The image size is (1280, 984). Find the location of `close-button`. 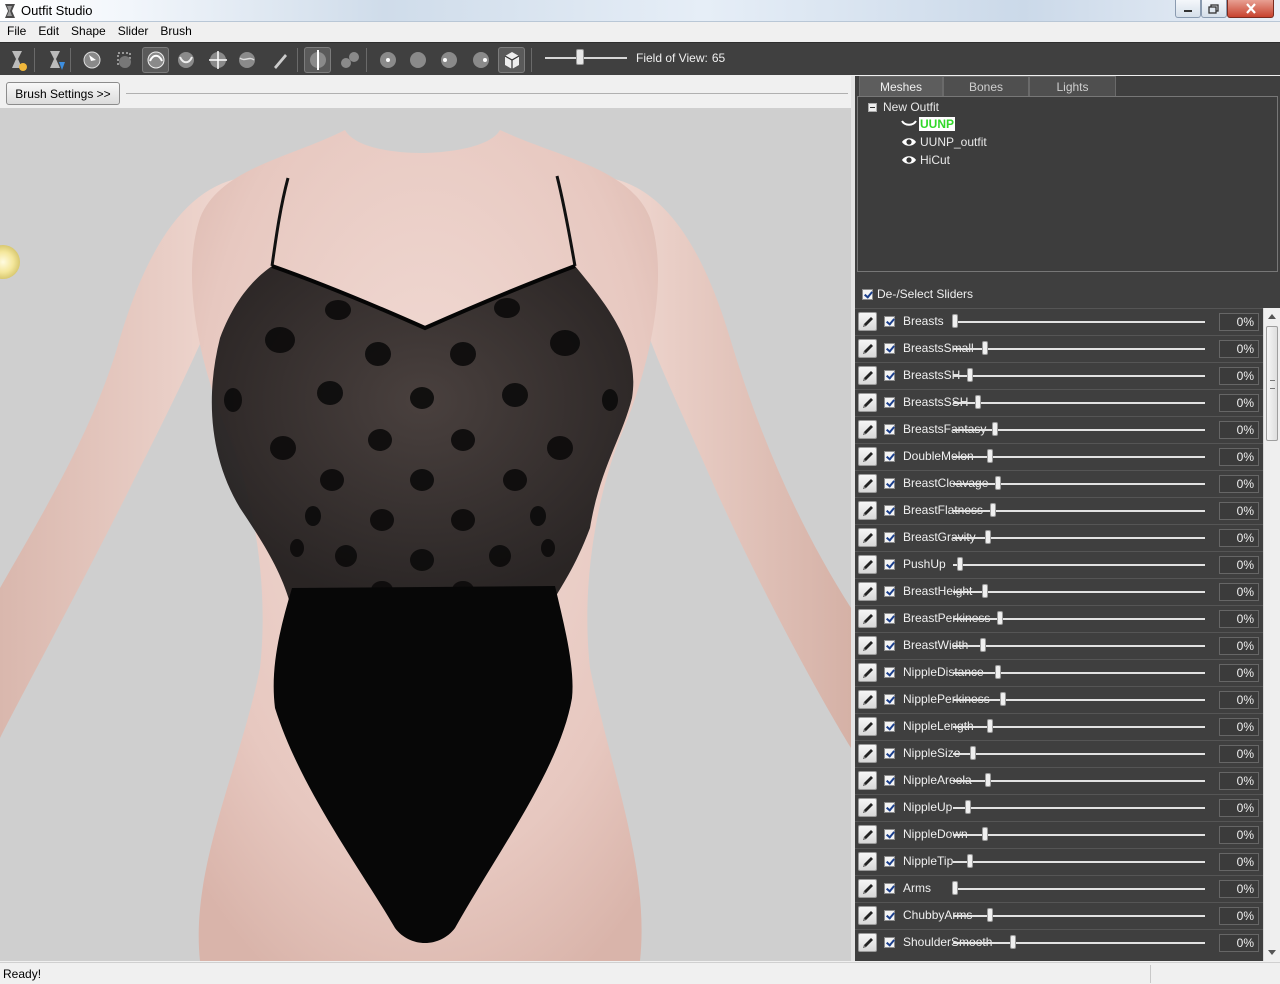

close-button is located at coordinates (1250, 9).